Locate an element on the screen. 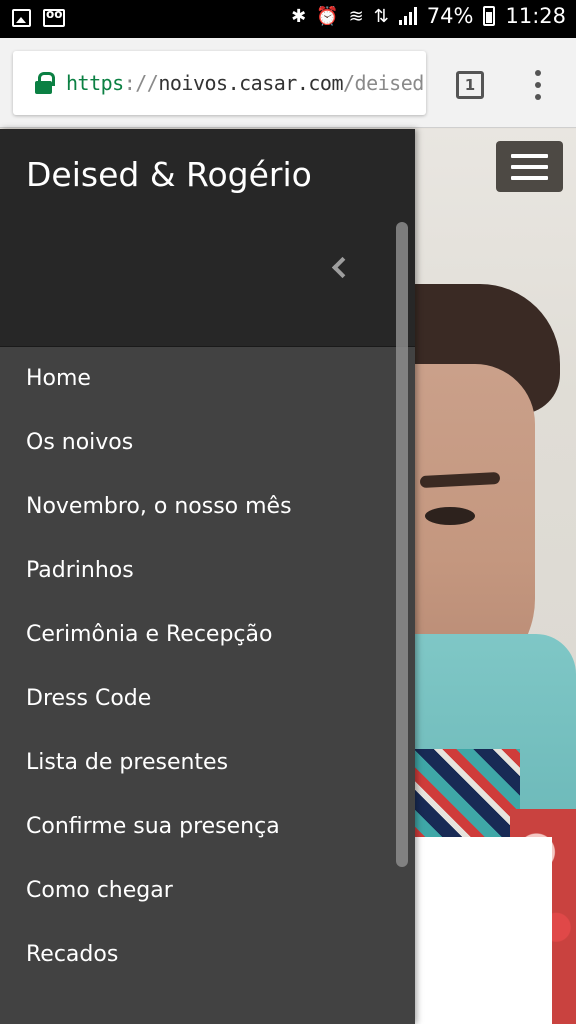 The width and height of the screenshot is (576, 1024). nav-item-dress-code: Dress Code is located at coordinates (207, 699).